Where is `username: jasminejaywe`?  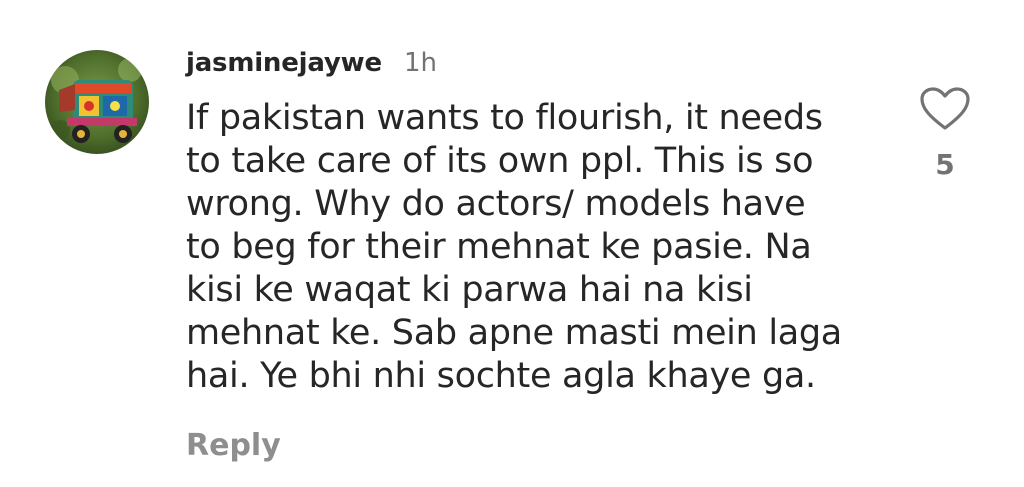
username: jasminejaywe is located at coordinates (284, 63).